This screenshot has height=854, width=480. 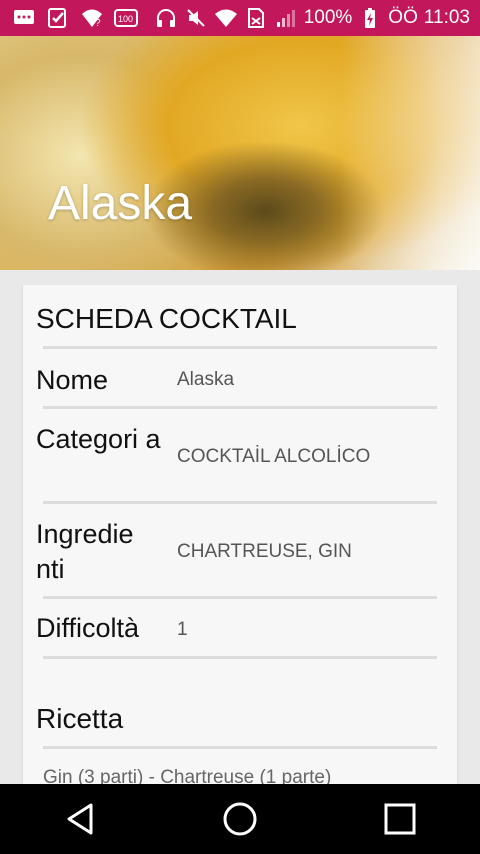 I want to click on recipe-title: Ricetta, so click(x=80, y=718).